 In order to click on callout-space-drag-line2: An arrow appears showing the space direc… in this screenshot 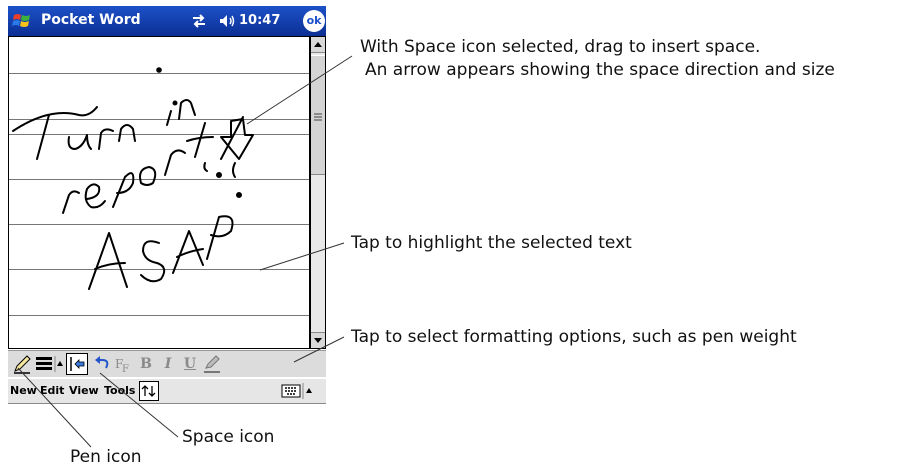, I will do `click(600, 70)`.